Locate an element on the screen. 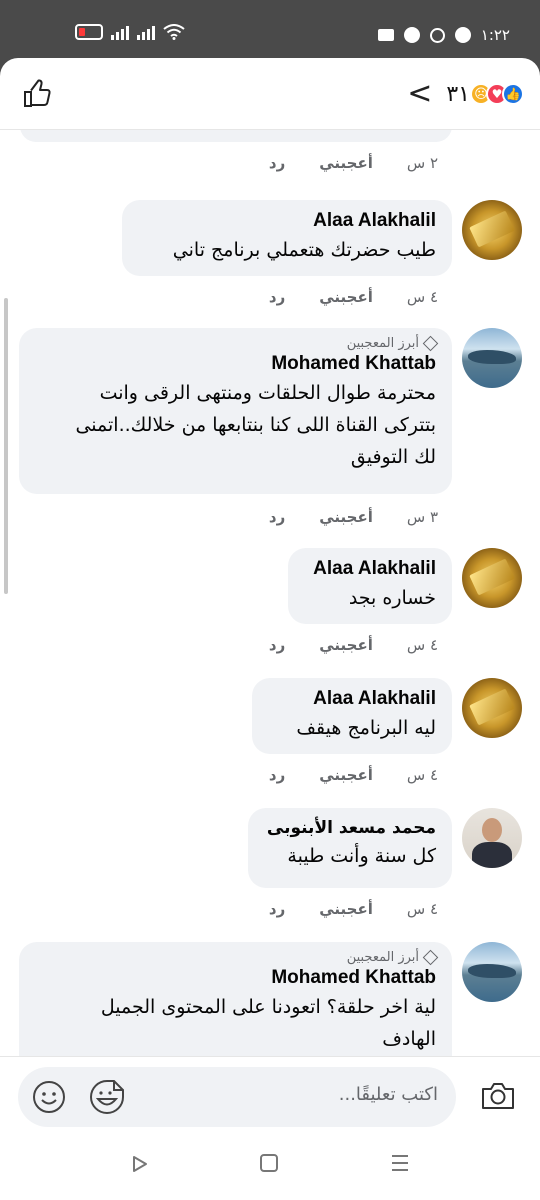 The width and height of the screenshot is (540, 1200). comment-text-line: لية اخر حلقة؟ اتعودنا على المحتوى الجميل is located at coordinates (268, 1007).